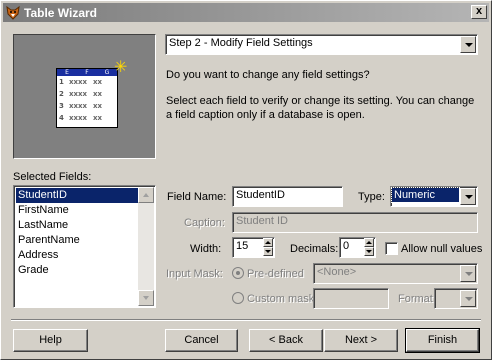 This screenshot has height=360, width=492. I want to click on fox-icon, so click(13, 13).